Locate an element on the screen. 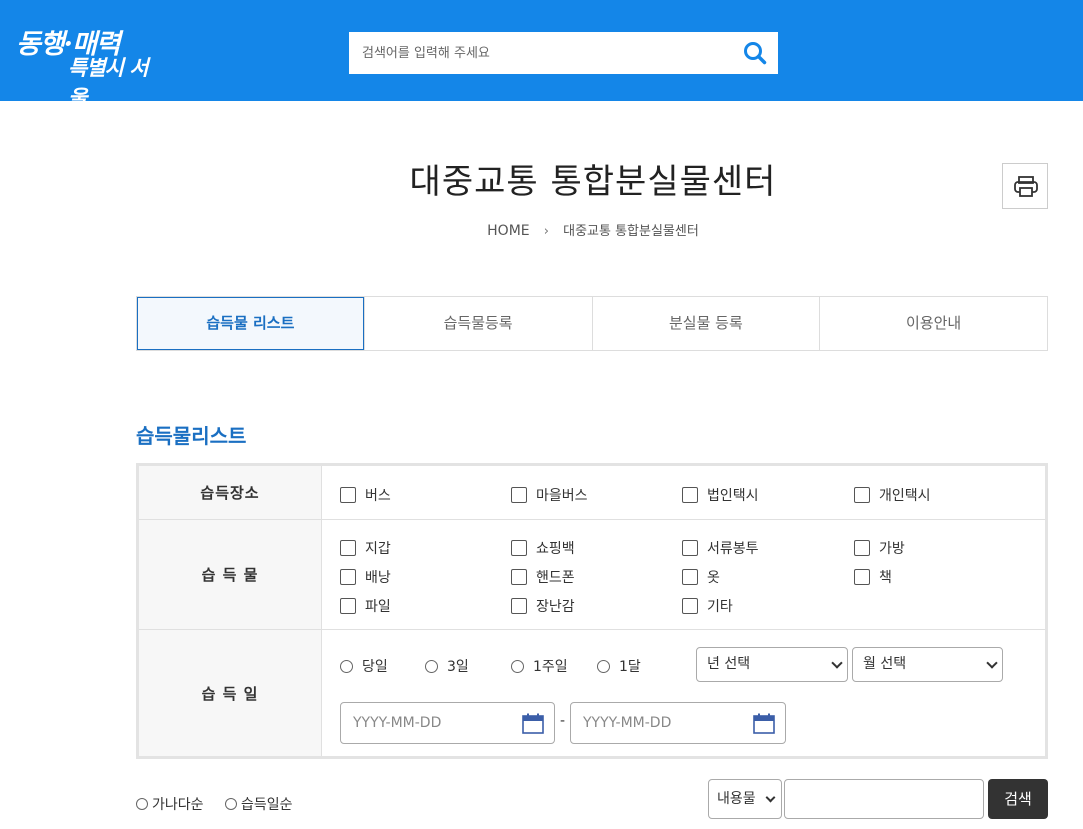 This screenshot has height=829, width=1083. checkbox-wallet: 지갑 is located at coordinates (365, 548).